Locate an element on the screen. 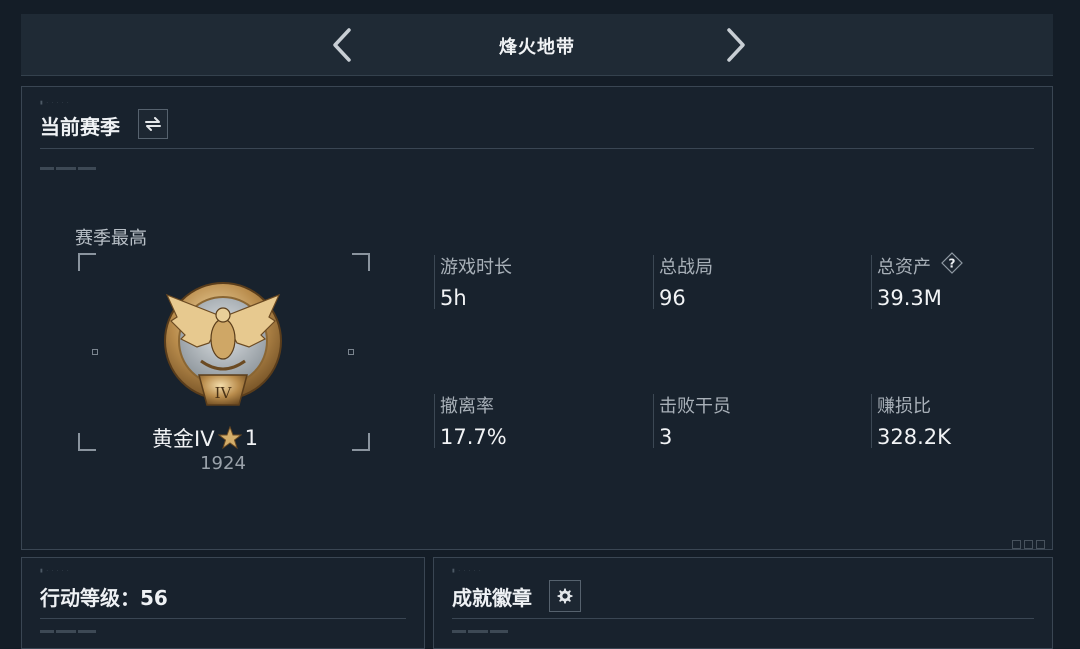 This screenshot has height=649, width=1080. action-level-panel: ▮ · · · · · 行动等级：56 is located at coordinates (223, 603).